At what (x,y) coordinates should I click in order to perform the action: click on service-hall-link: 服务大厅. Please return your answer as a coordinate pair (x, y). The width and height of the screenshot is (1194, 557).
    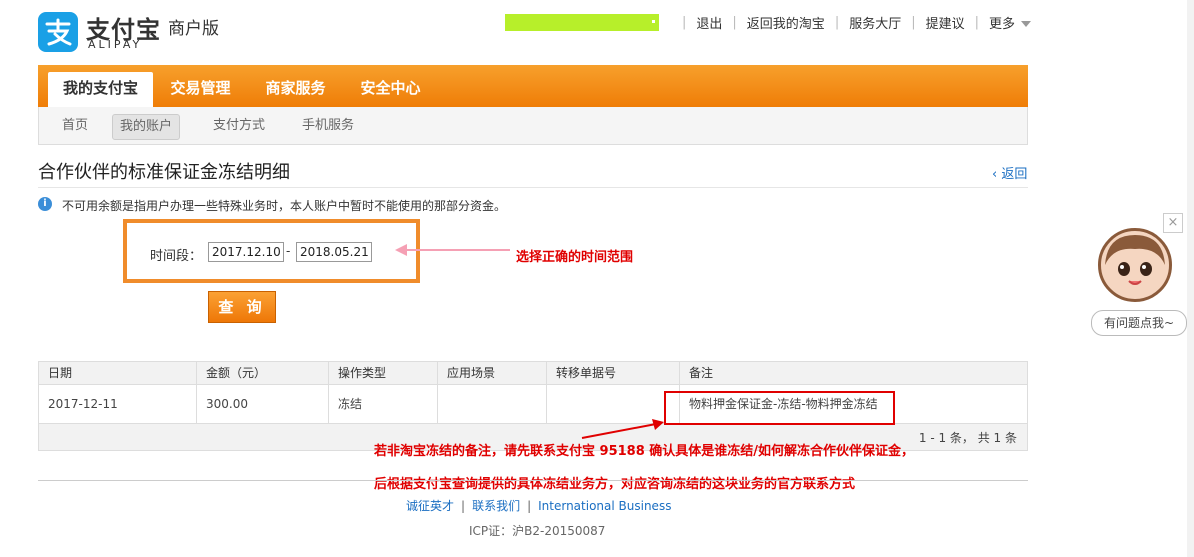
    Looking at the image, I should click on (875, 22).